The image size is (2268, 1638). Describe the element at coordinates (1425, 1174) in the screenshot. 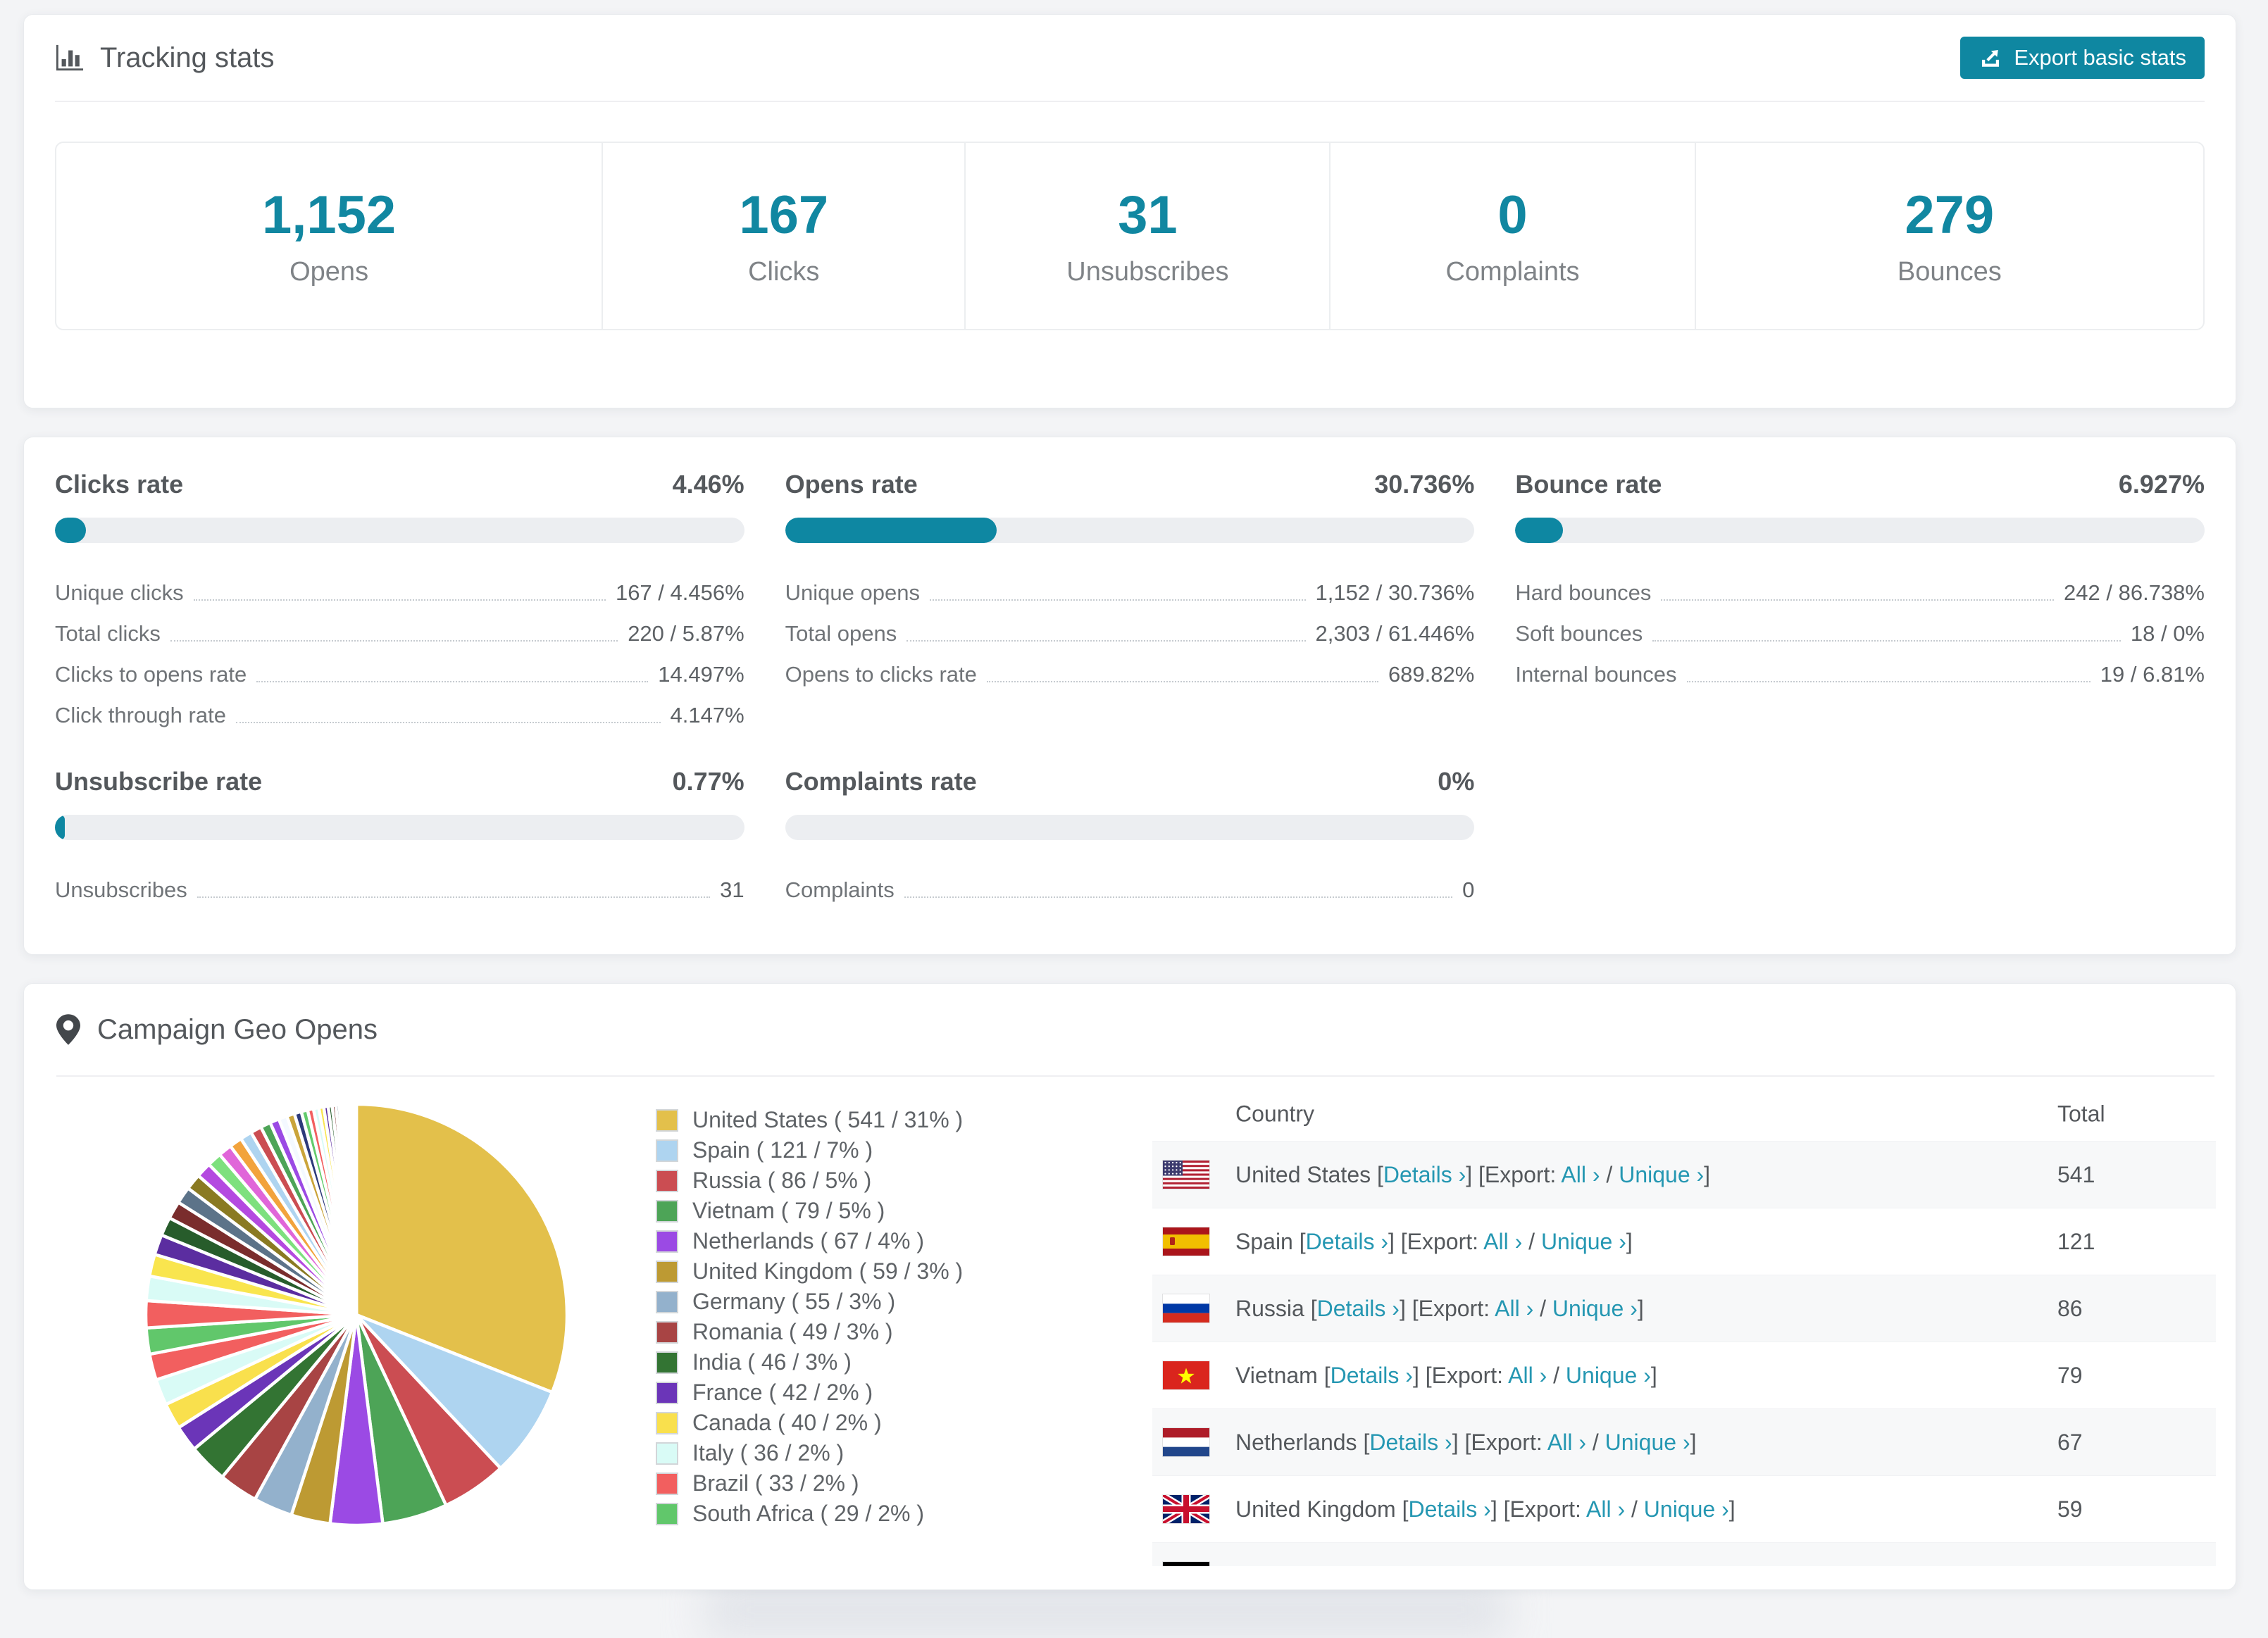

I see `details-link-united-states: Details ›` at that location.